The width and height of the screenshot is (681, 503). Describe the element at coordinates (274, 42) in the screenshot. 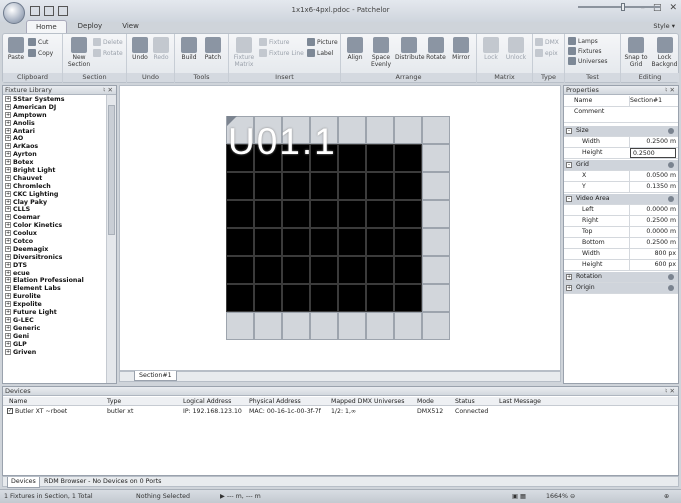

I see `insert-fixture-button: Fixture` at that location.